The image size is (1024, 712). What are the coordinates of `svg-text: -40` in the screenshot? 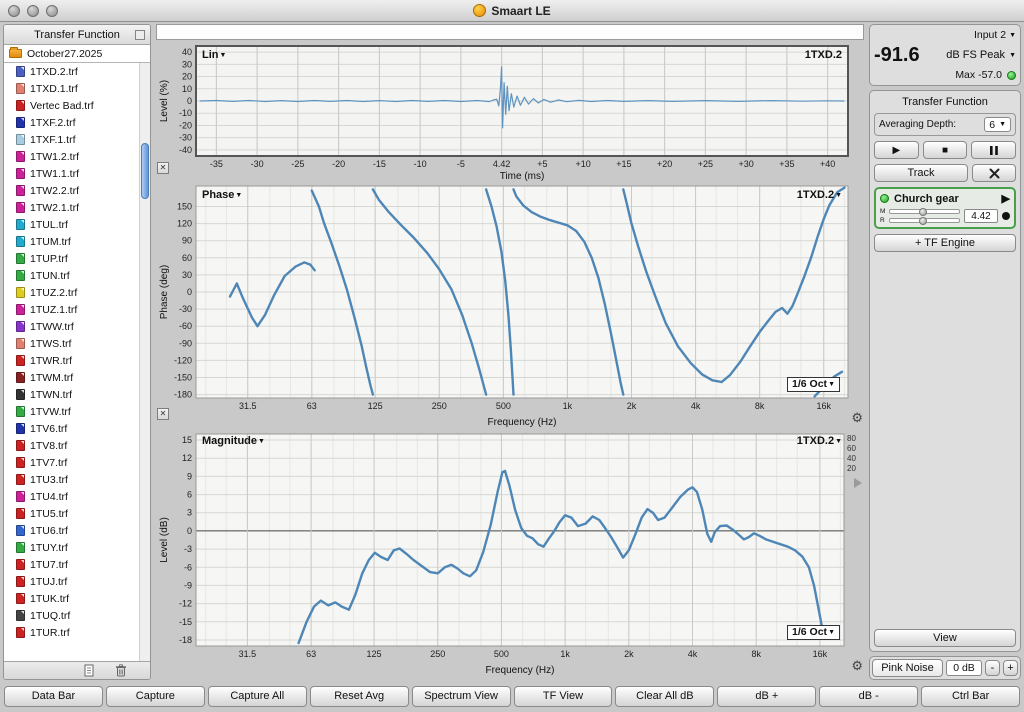 It's located at (185, 150).